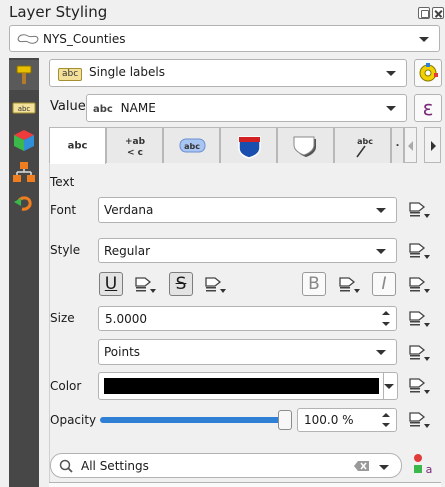 The width and height of the screenshot is (445, 487). What do you see at coordinates (246, 108) in the screenshot?
I see `label-field-select: abc NAME` at bounding box center [246, 108].